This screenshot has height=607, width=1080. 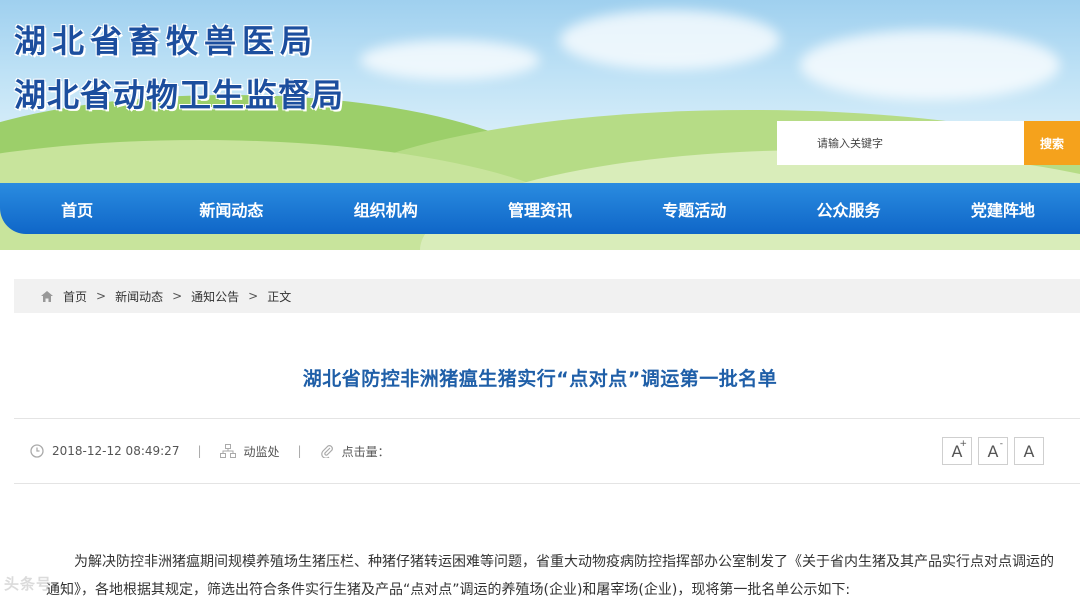 I want to click on main-nav: 首页 新闻动态 组织机构 管理资讯 专题活动 公众服务 党建阵地, so click(x=540, y=208).